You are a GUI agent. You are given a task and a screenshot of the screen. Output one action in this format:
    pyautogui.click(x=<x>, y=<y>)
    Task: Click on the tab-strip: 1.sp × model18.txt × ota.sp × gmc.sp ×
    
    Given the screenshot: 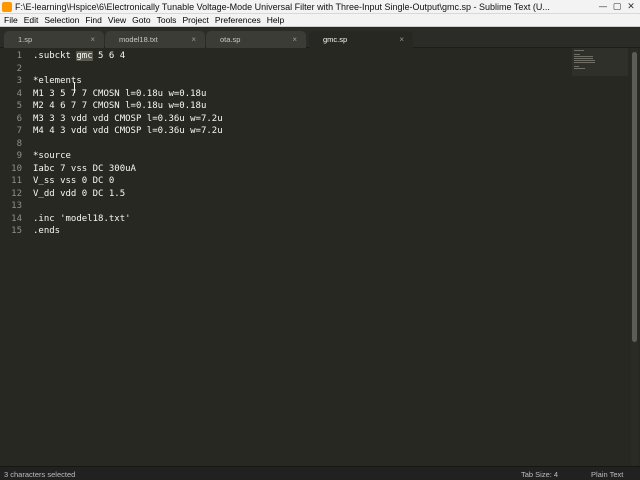 What is the action you would take?
    pyautogui.click(x=320, y=38)
    